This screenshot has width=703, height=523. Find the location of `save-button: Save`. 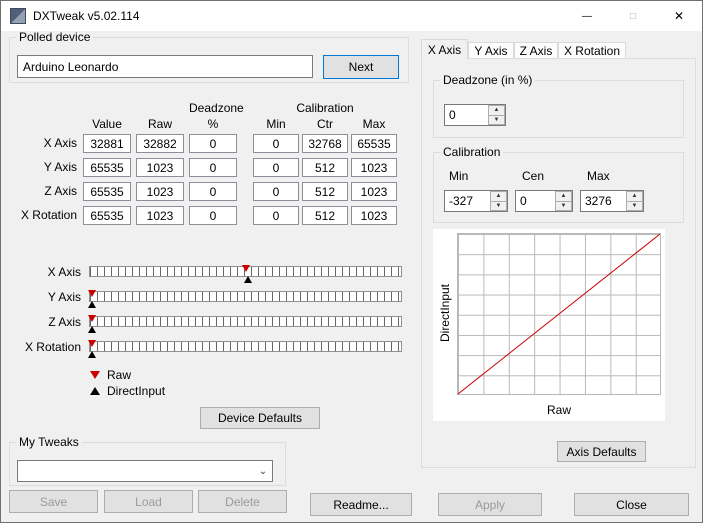

save-button: Save is located at coordinates (53, 501).